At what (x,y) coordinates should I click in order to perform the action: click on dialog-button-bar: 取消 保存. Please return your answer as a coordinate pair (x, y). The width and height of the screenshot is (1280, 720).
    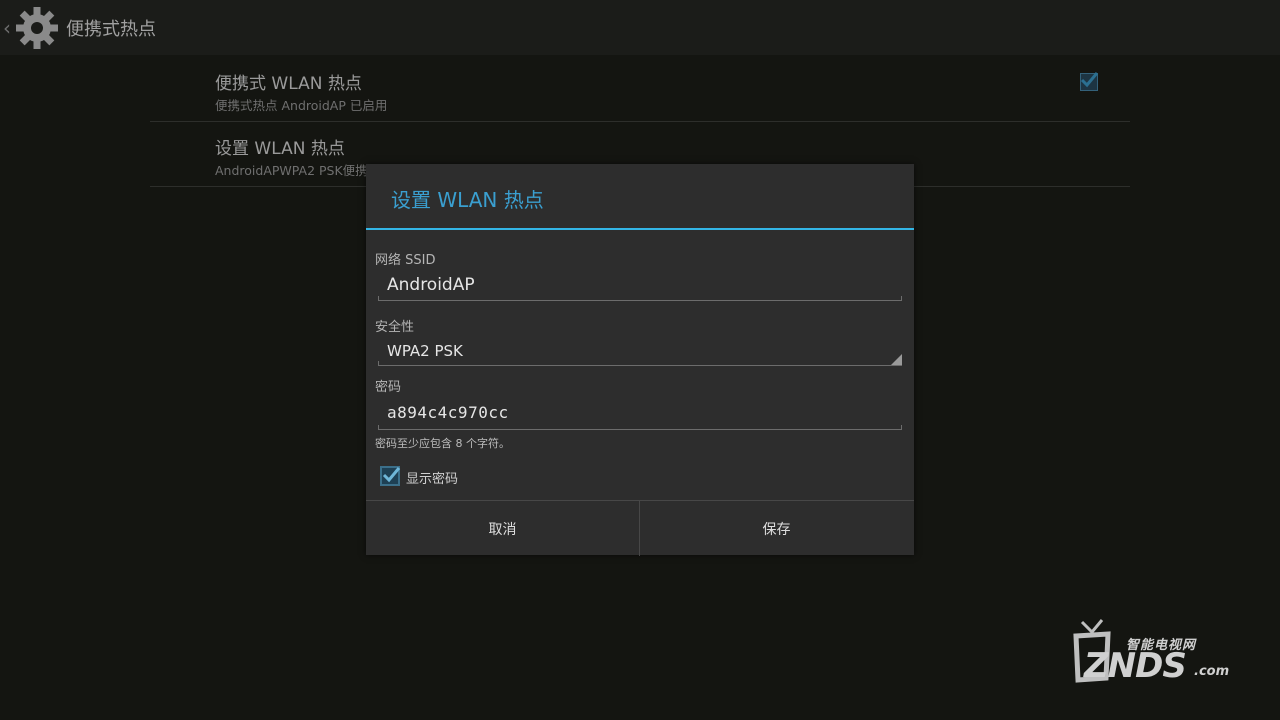
    Looking at the image, I should click on (640, 528).